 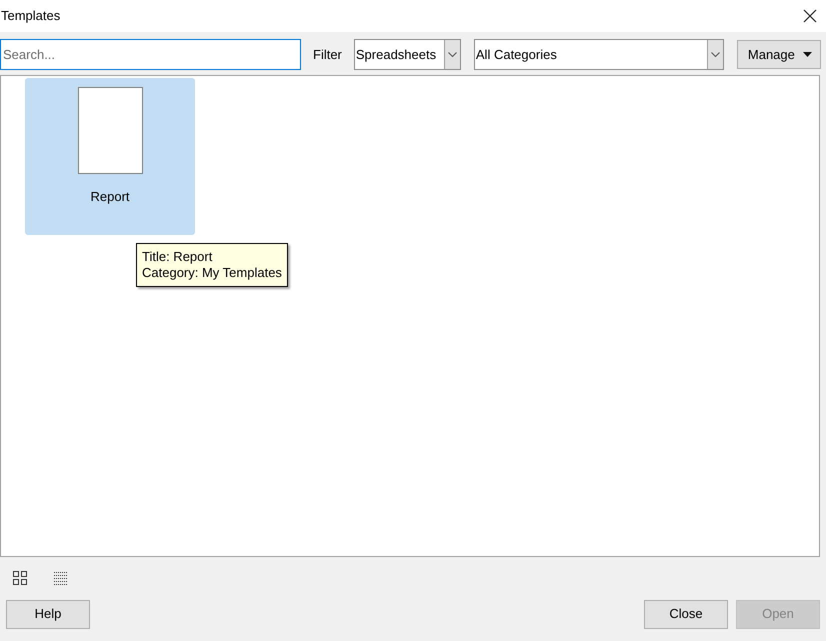 What do you see at coordinates (407, 54) in the screenshot?
I see `document-type-dropdown: Spreadsheets` at bounding box center [407, 54].